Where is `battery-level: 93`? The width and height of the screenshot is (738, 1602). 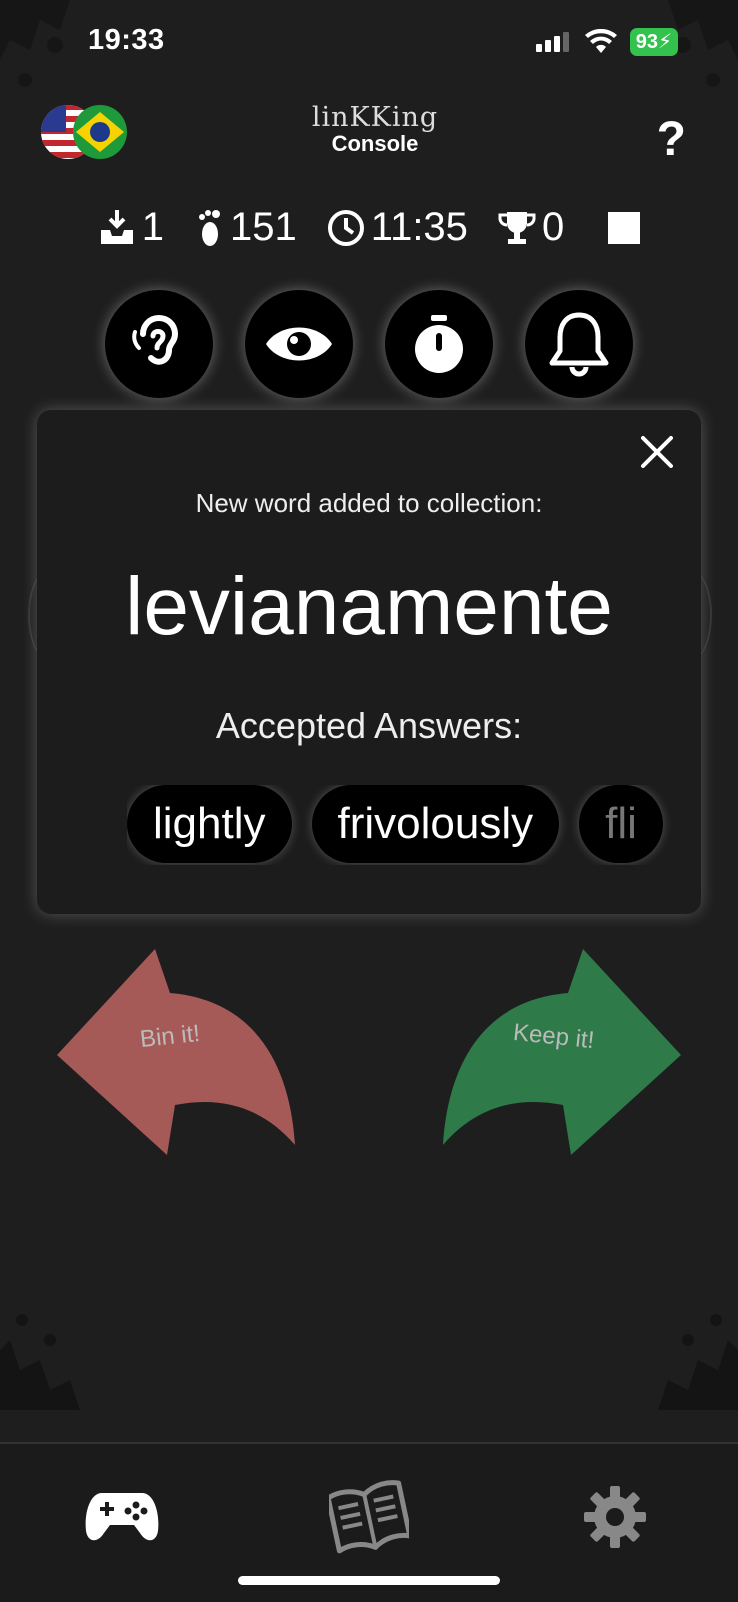
battery-level: 93 is located at coordinates (646, 42).